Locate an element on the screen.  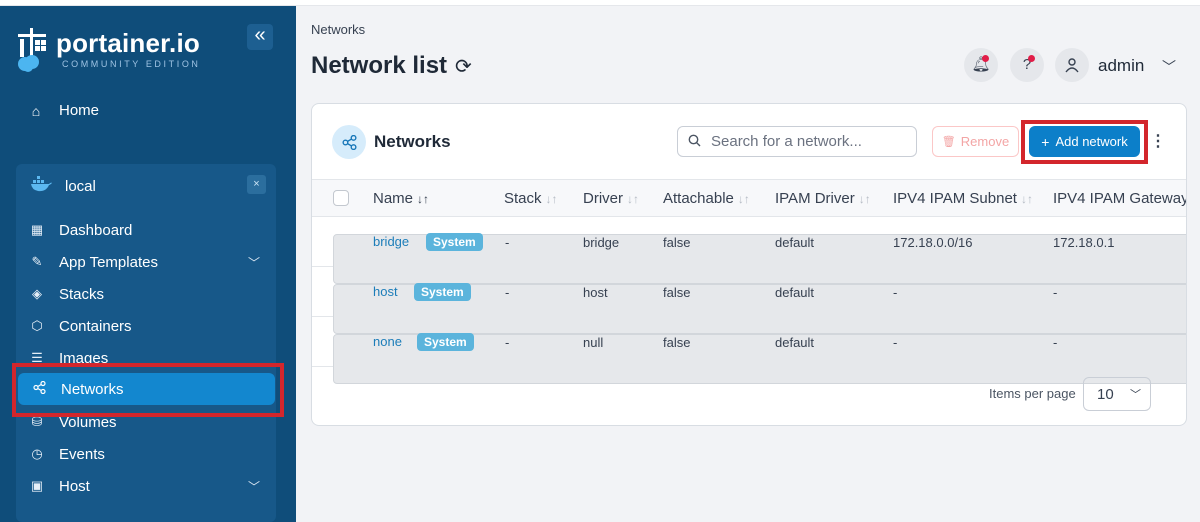
column-header-ipv4-subnet: IPV4 IPAM Subnet ↓↑ is located at coordinates (963, 198).